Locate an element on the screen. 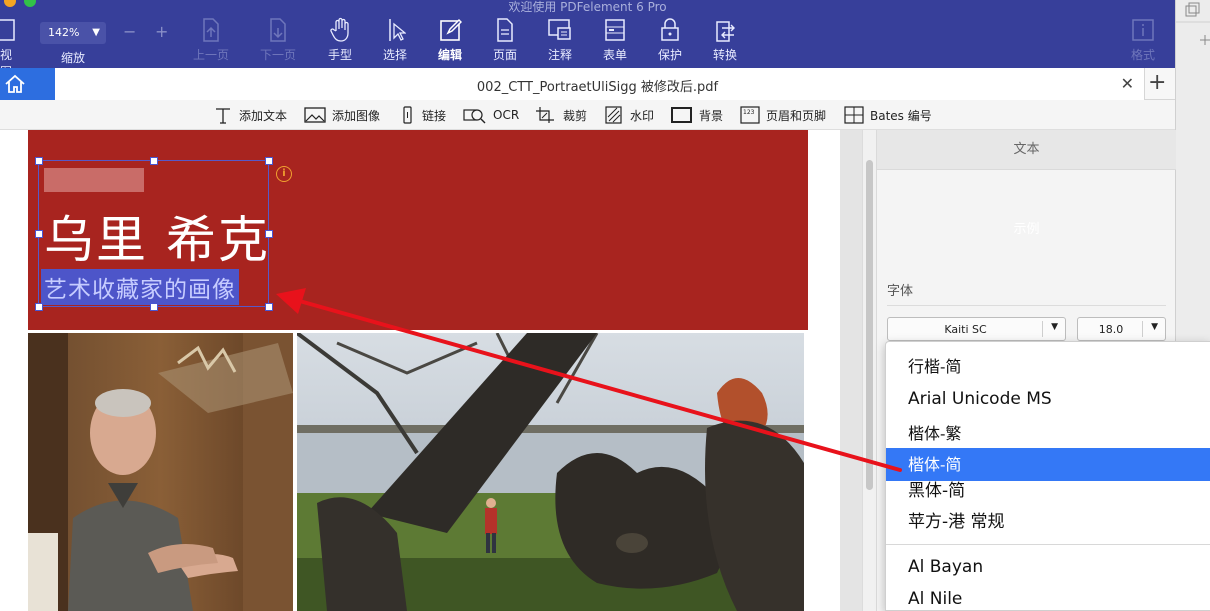 The width and height of the screenshot is (1210, 611). scrollbar-thumb is located at coordinates (869, 325).